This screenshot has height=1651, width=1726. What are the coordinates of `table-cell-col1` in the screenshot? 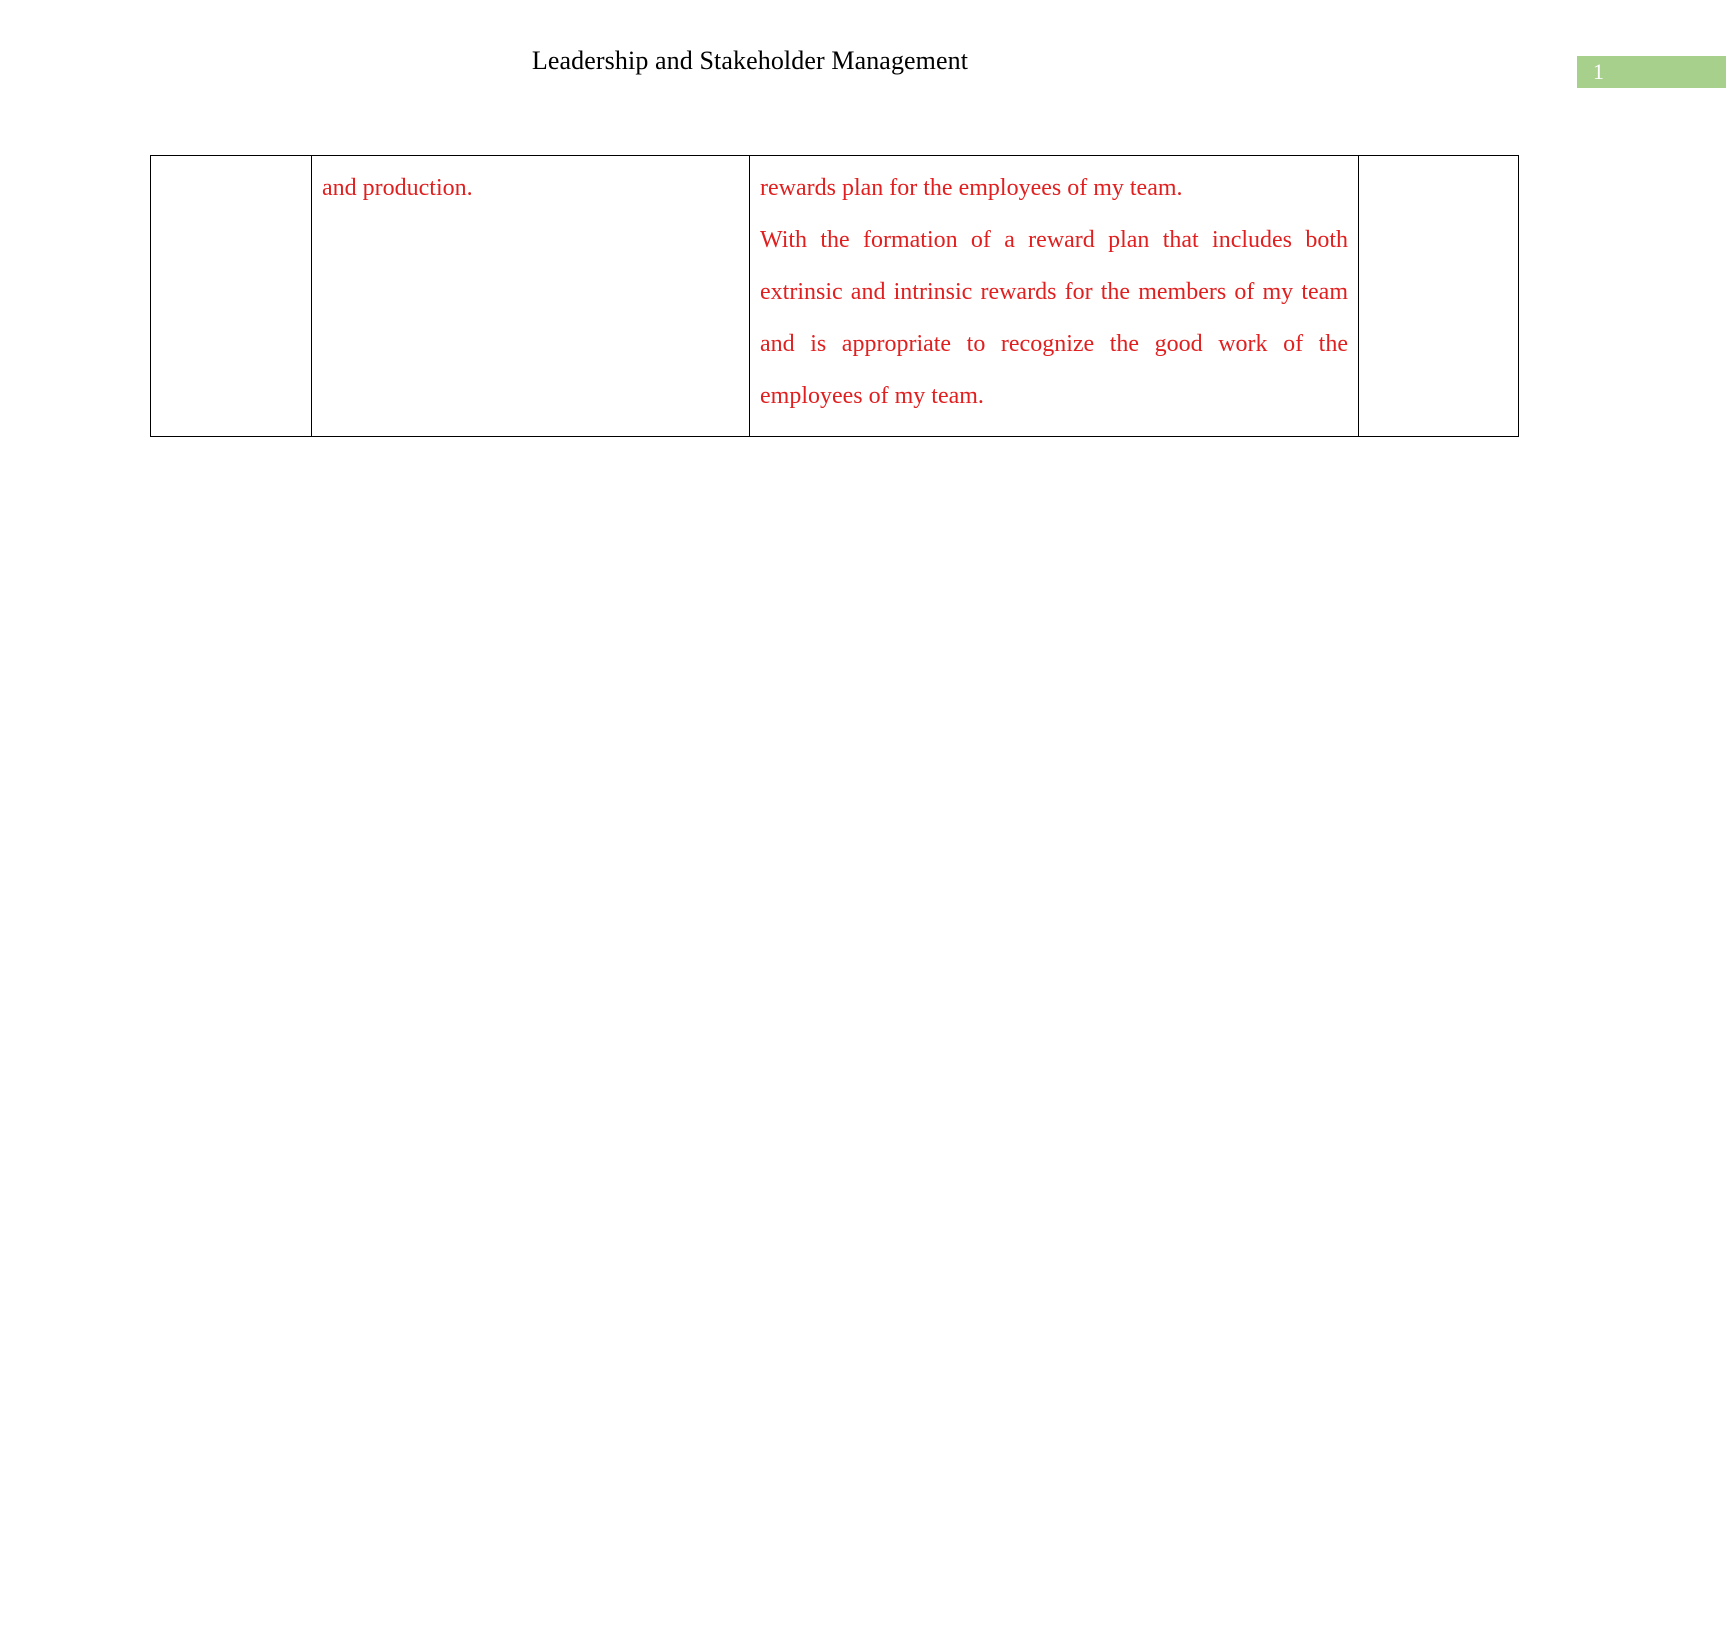 It's located at (231, 296).